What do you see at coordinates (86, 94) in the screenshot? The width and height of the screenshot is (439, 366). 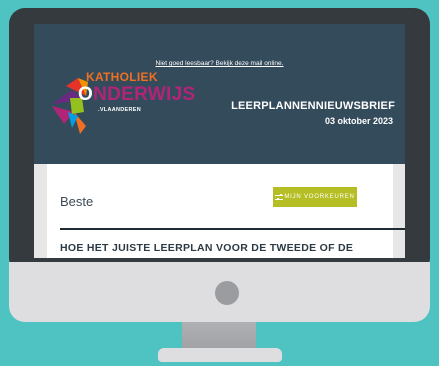 I see `logo-letter-o: O` at bounding box center [86, 94].